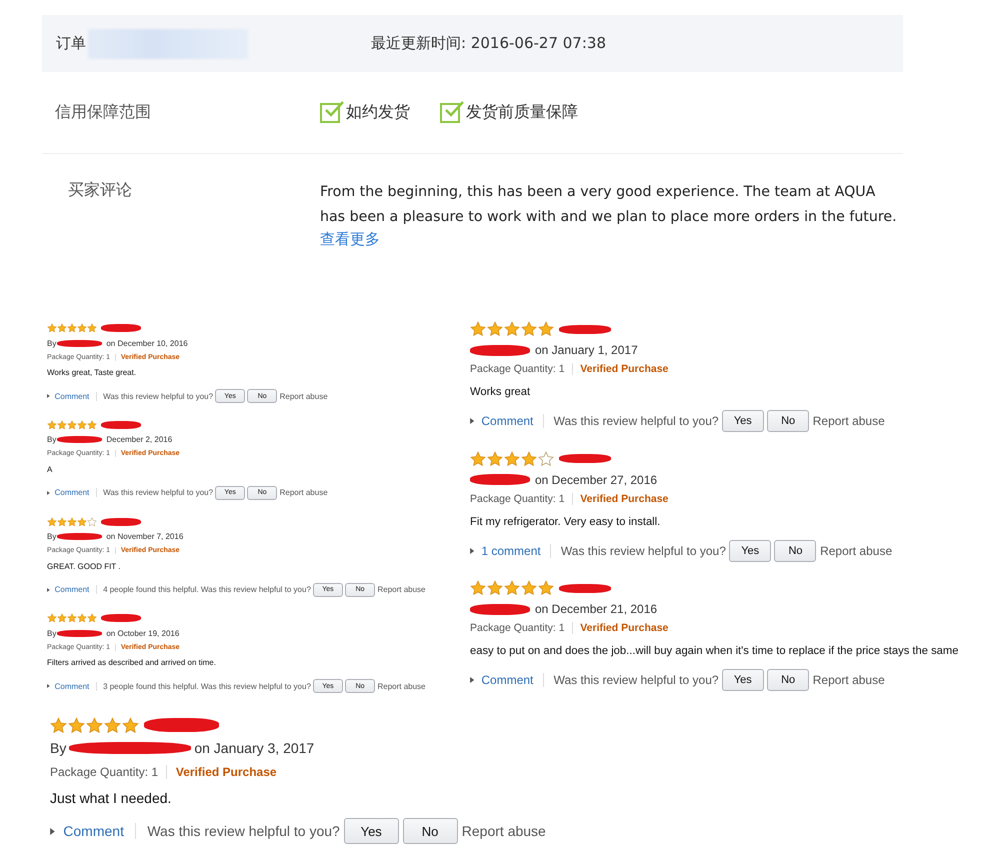 This screenshot has width=1000, height=860. Describe the element at coordinates (84, 566) in the screenshot. I see `review-text: GREAT. GOOD FIT .` at that location.